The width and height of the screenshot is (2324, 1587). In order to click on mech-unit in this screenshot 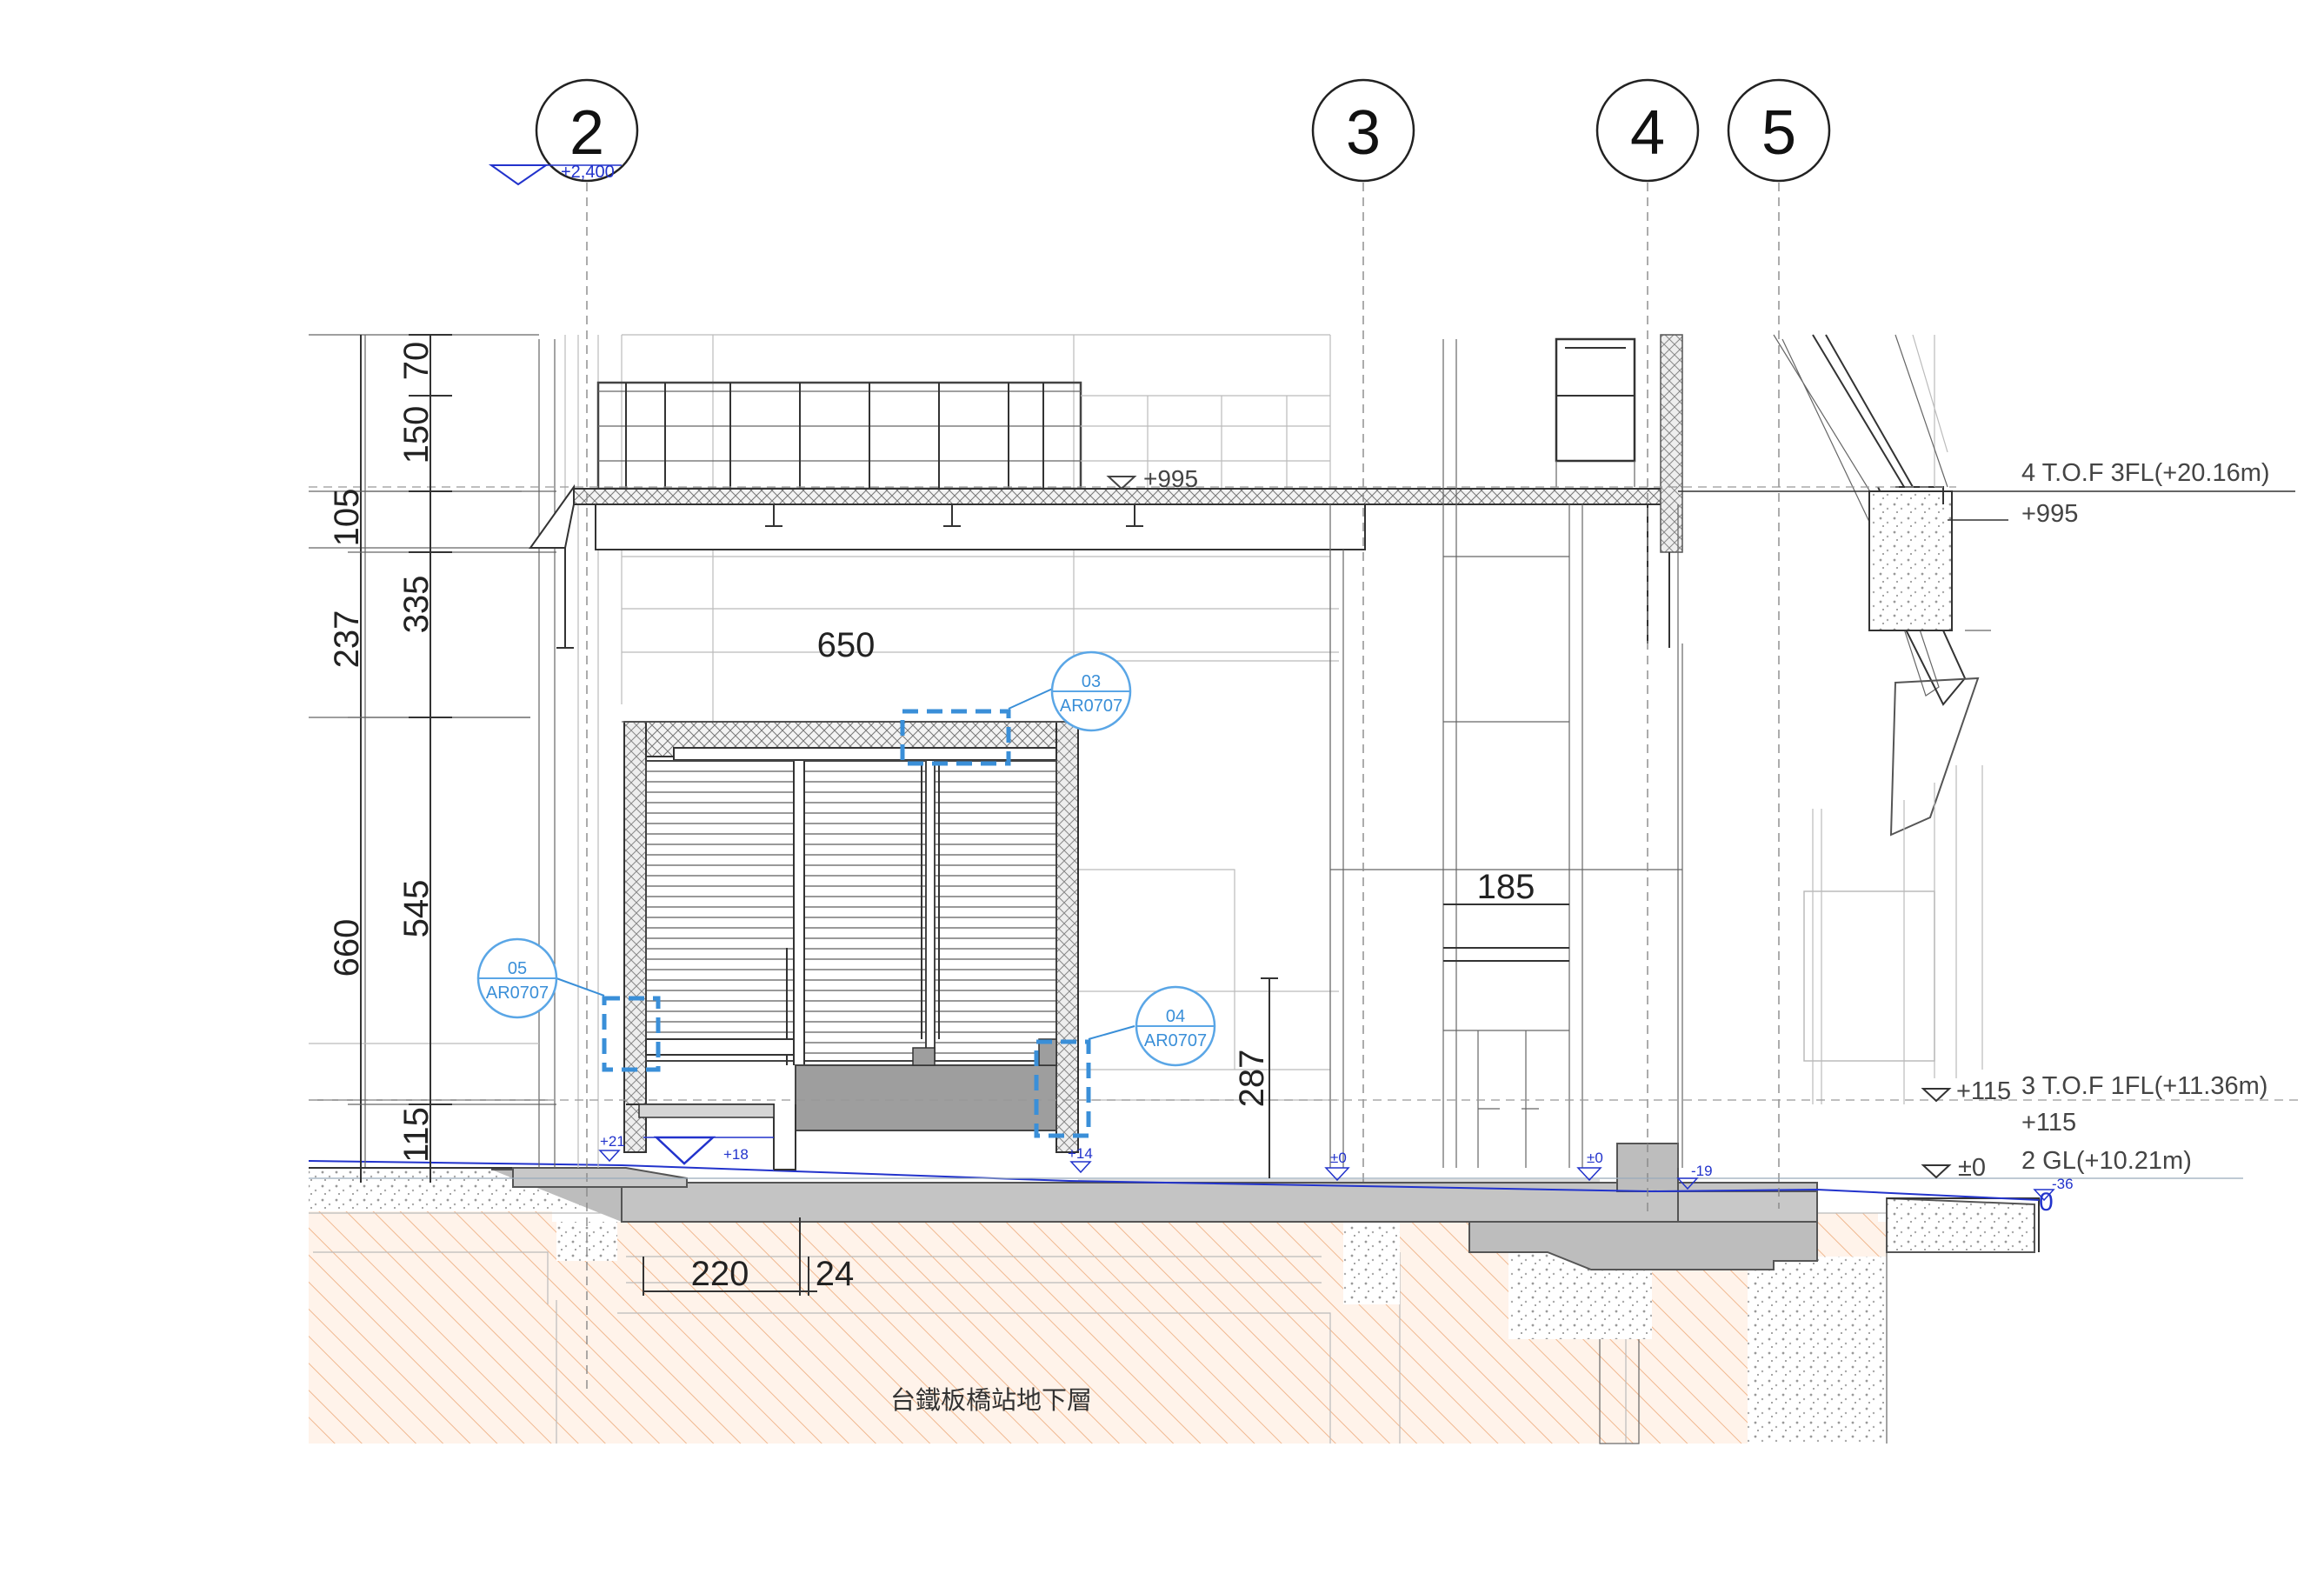, I will do `click(1595, 412)`.